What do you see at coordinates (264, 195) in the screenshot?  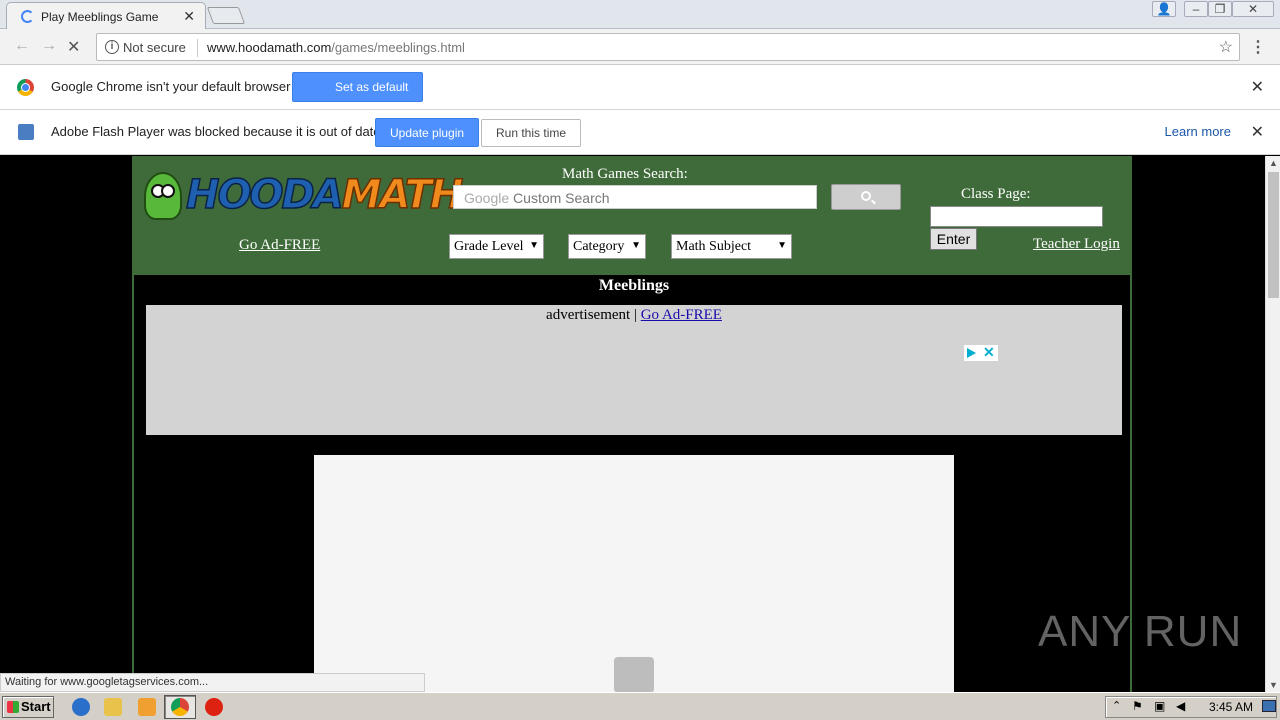 I see `logo-text-hooda: HOODA` at bounding box center [264, 195].